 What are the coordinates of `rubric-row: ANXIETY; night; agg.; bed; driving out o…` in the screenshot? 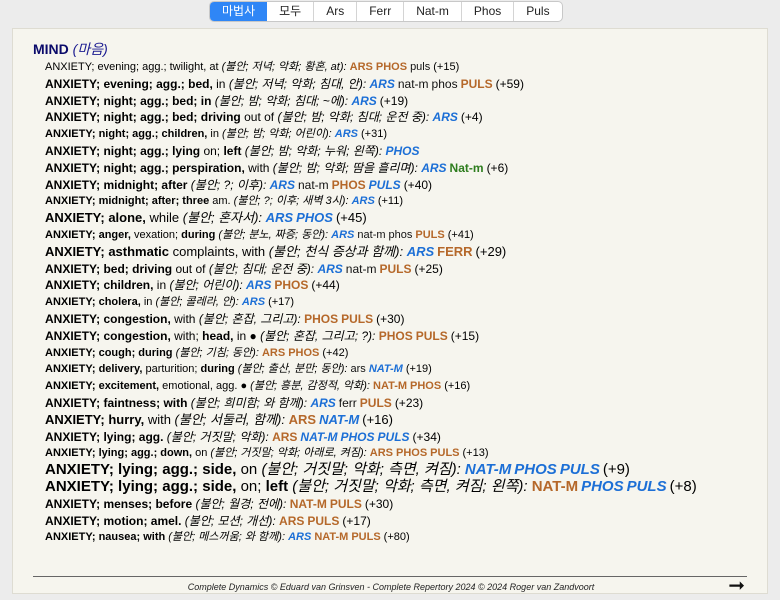 It's located at (402, 117).